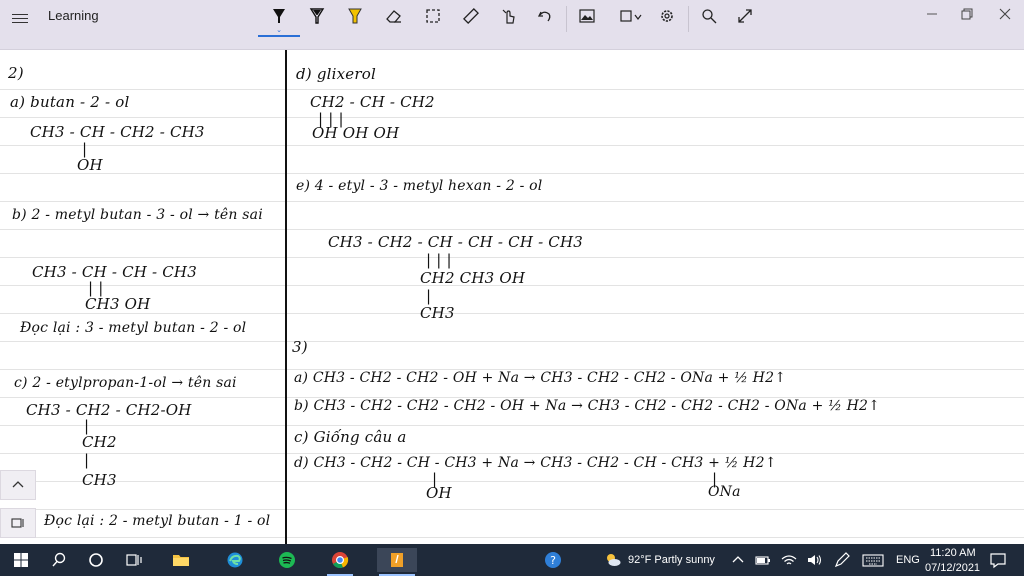 This screenshot has height=576, width=1024. I want to click on menu-icon, so click(20, 18).